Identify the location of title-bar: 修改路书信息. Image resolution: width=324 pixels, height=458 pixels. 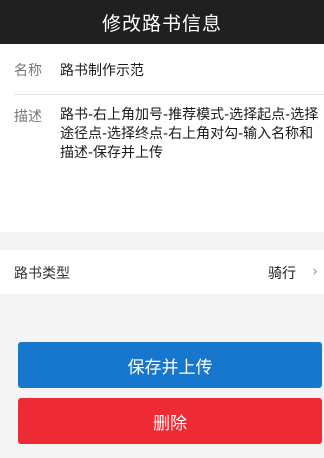
(162, 22).